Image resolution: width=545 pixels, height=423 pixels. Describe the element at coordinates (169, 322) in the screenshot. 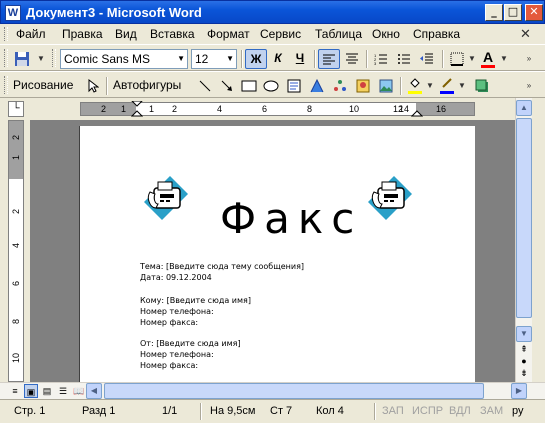

I see `to-fax-line: Номер факса:` at that location.